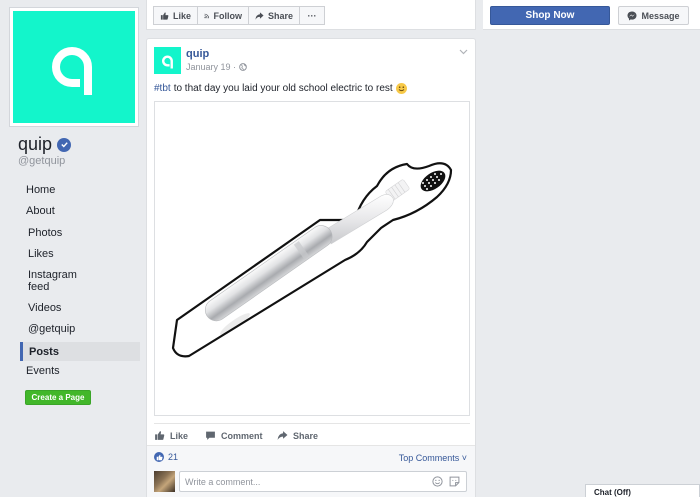 The width and height of the screenshot is (700, 497). Describe the element at coordinates (280, 15) in the screenshot. I see `page-share-label: Share` at that location.